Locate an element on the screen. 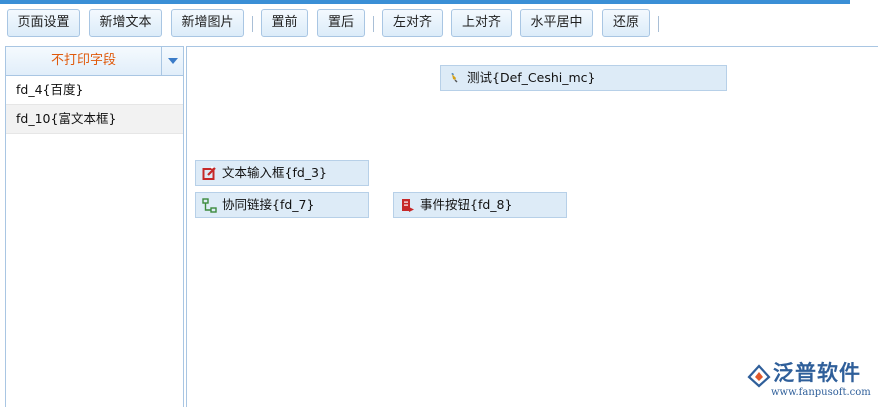 The width and height of the screenshot is (878, 407). align-left-button: 左对齐 is located at coordinates (412, 23).